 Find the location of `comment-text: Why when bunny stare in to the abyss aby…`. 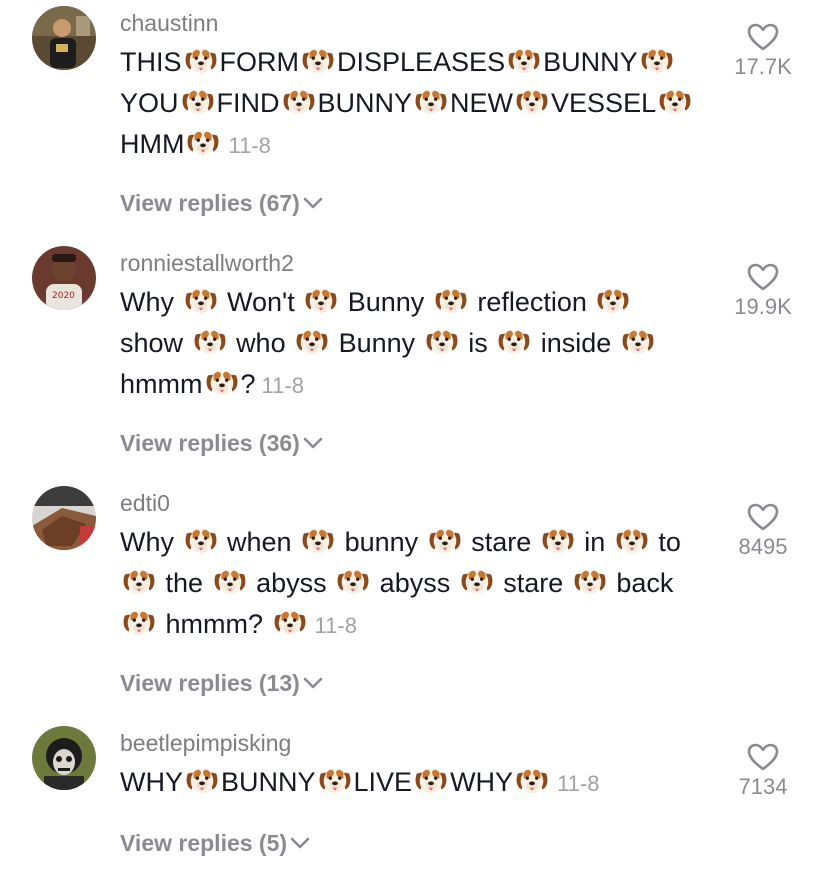

comment-text: Why when bunny stare in to the abyss aby… is located at coordinates (425, 584).